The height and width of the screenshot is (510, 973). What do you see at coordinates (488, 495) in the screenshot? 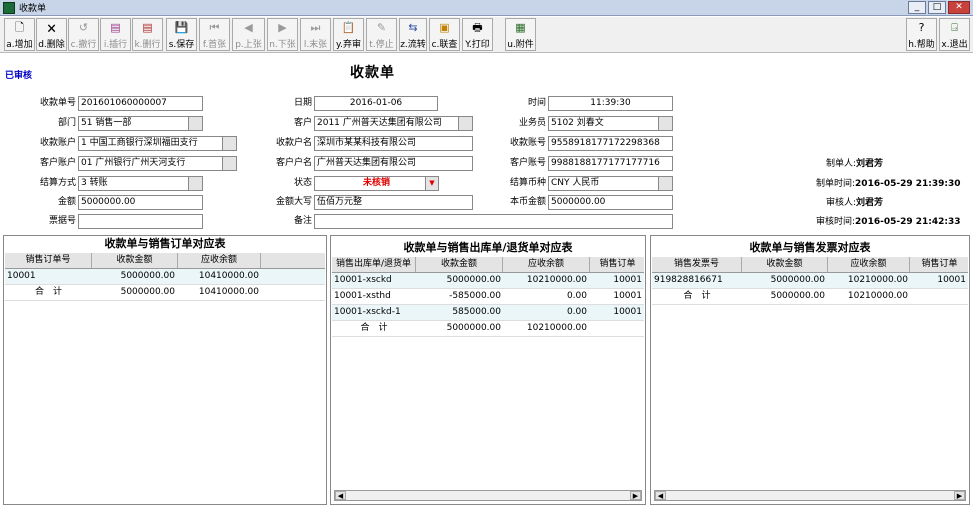
I see `outbound-scrollbar: ◀ ▶` at bounding box center [488, 495].